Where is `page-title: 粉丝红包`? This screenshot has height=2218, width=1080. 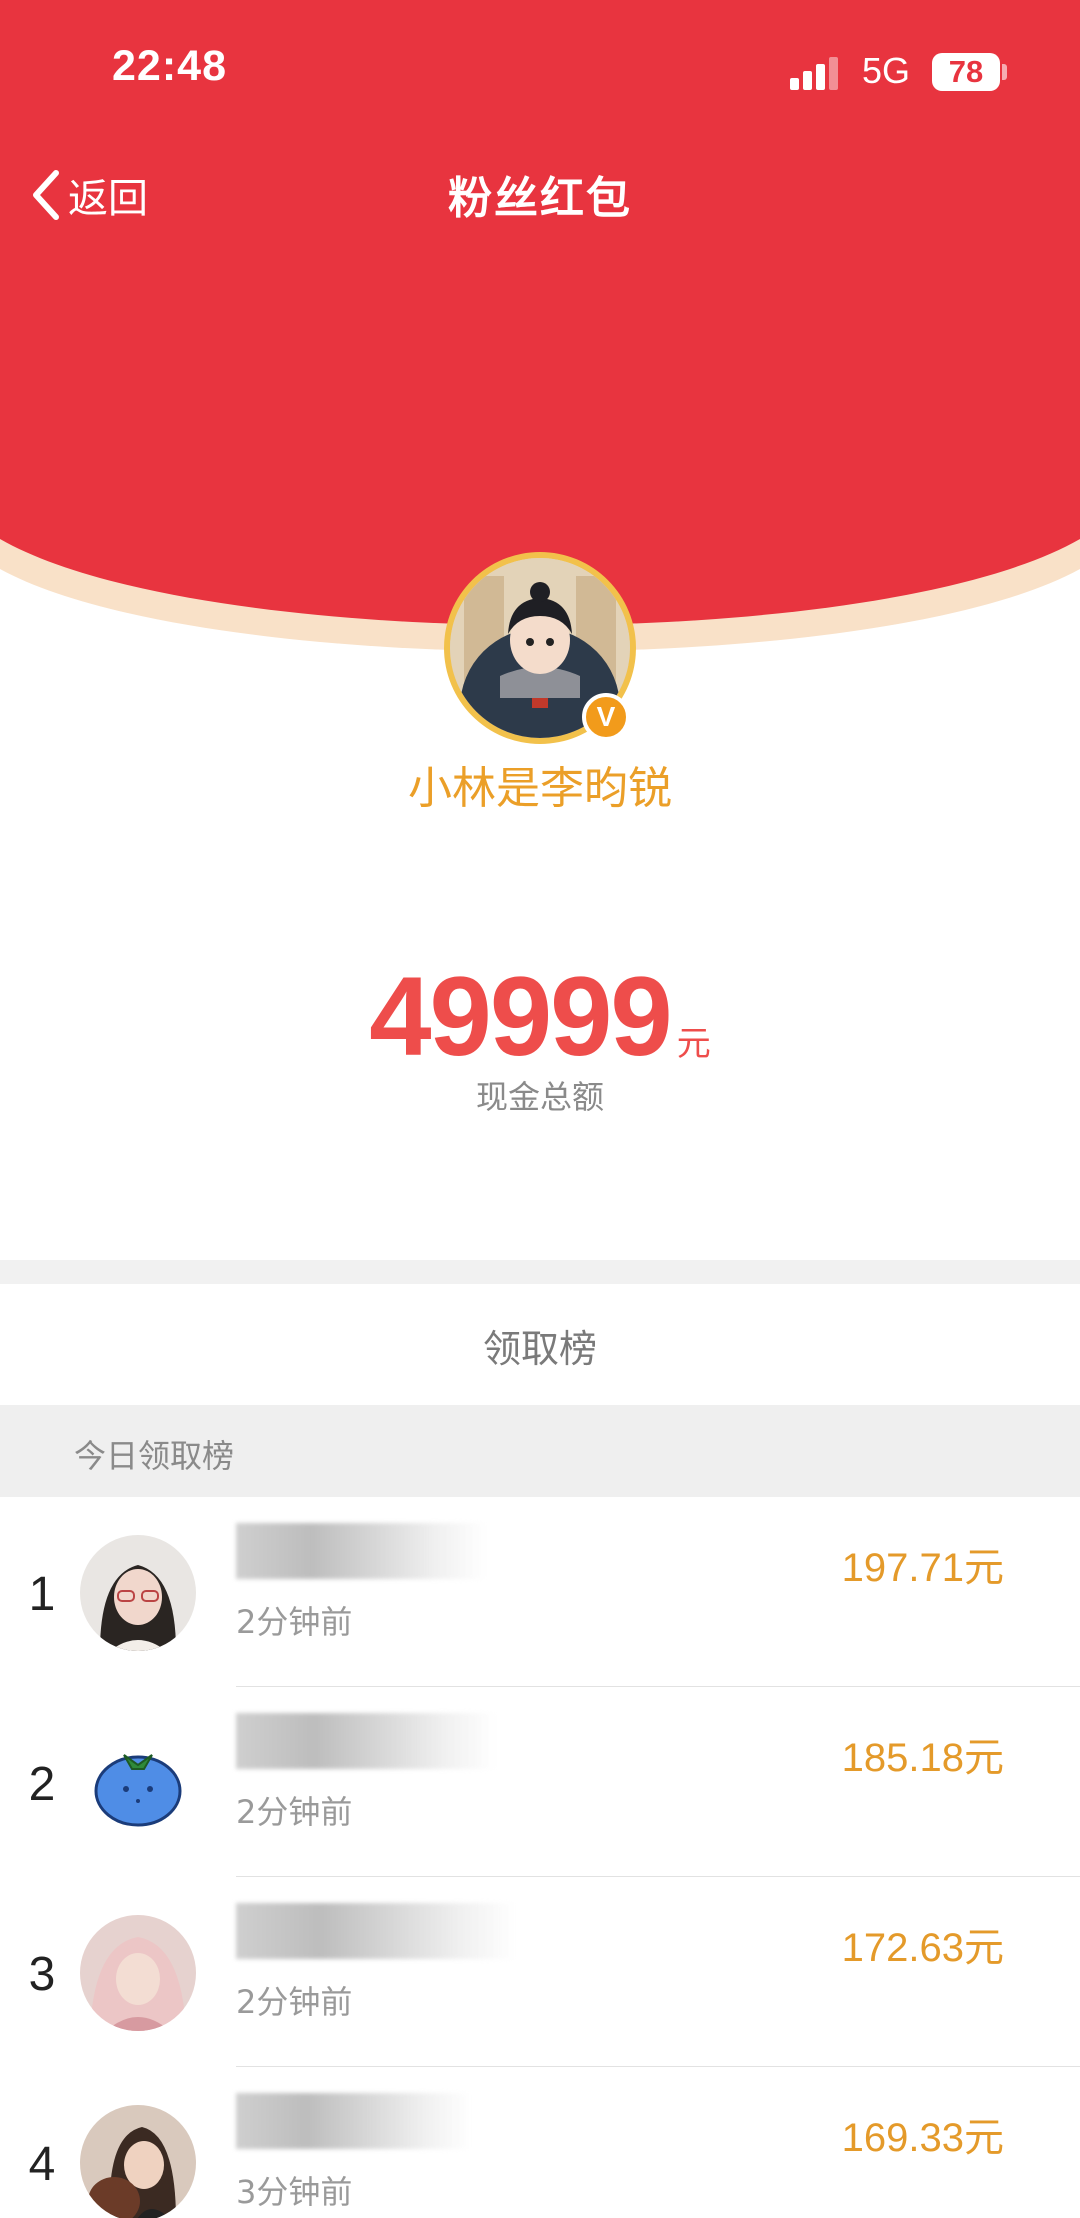
page-title: 粉丝红包 is located at coordinates (540, 198).